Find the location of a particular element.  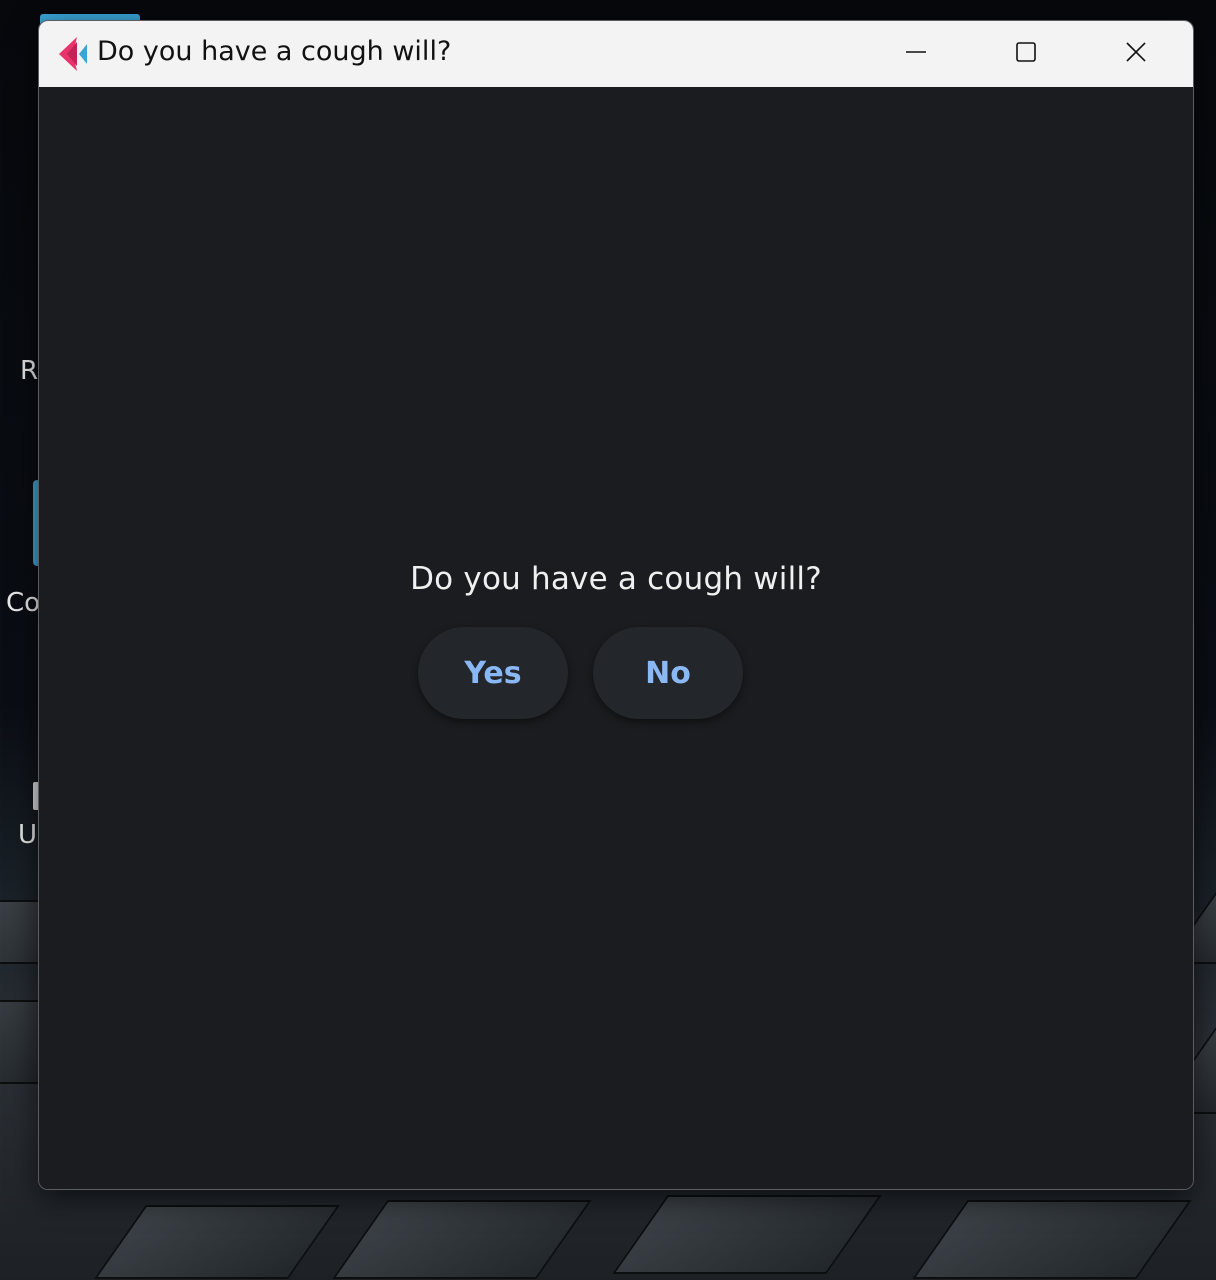

close-icon is located at coordinates (1136, 54).